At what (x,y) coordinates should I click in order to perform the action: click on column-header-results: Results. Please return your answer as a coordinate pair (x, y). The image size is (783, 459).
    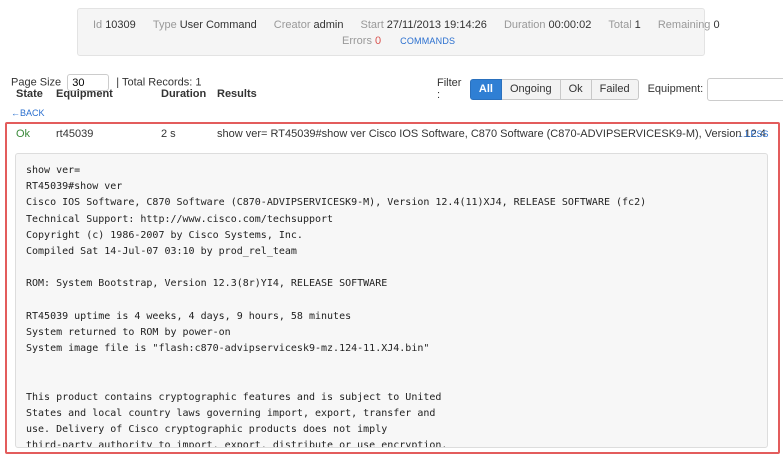
    Looking at the image, I should click on (237, 94).